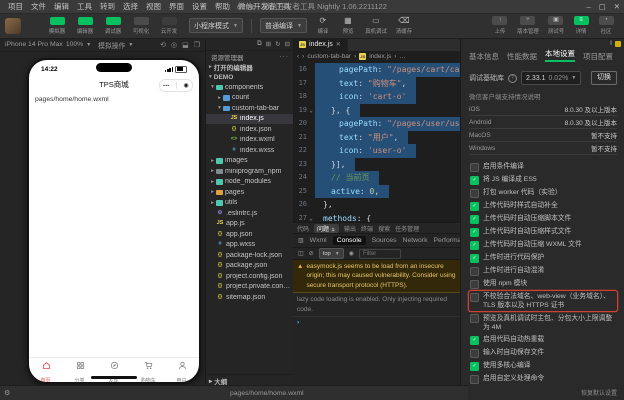 The width and height of the screenshot is (624, 400). Describe the element at coordinates (74, 44) in the screenshot. I see `scale-select: 100%` at that location.